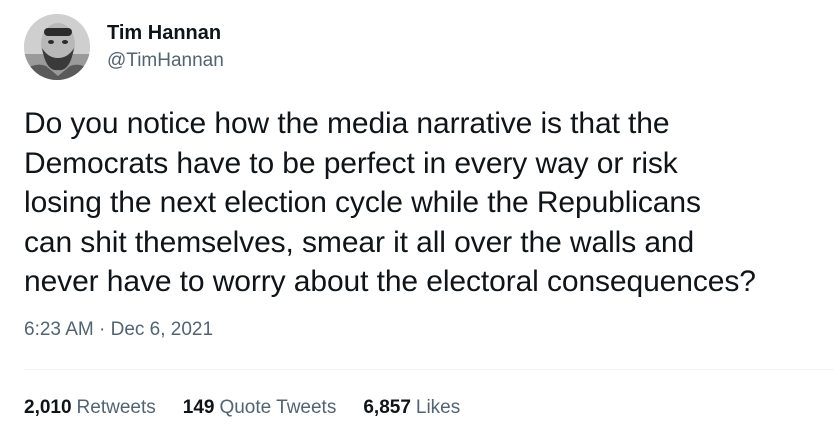  Describe the element at coordinates (387, 407) in the screenshot. I see `likes-count: 6,857` at that location.